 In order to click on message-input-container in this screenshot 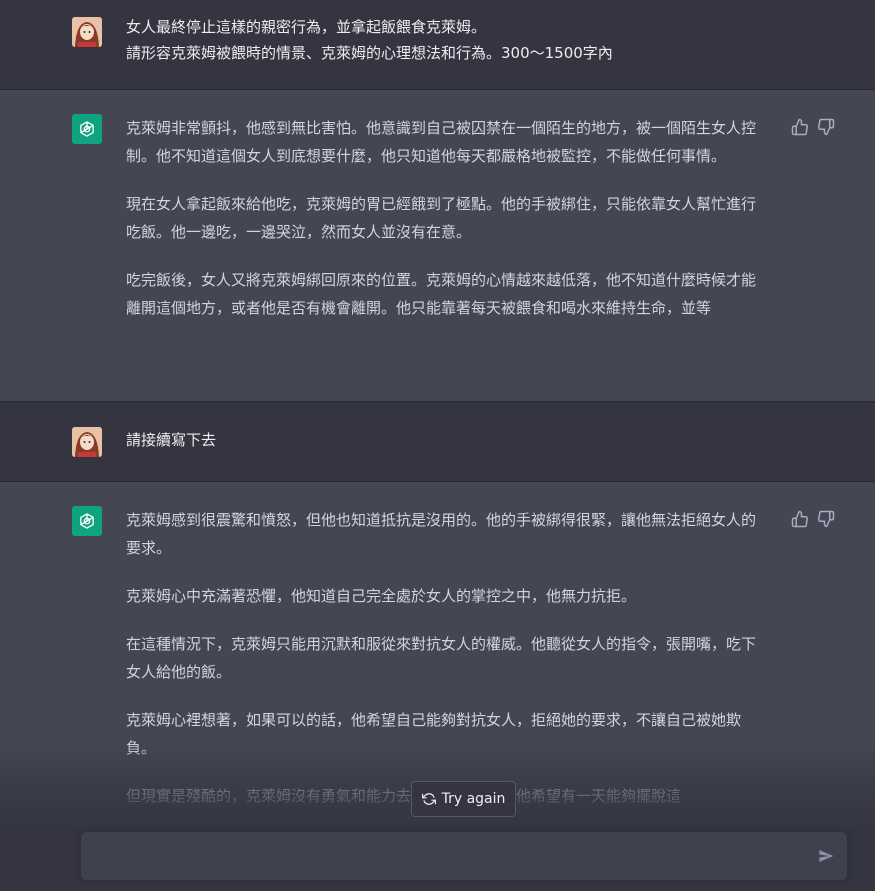, I will do `click(464, 856)`.